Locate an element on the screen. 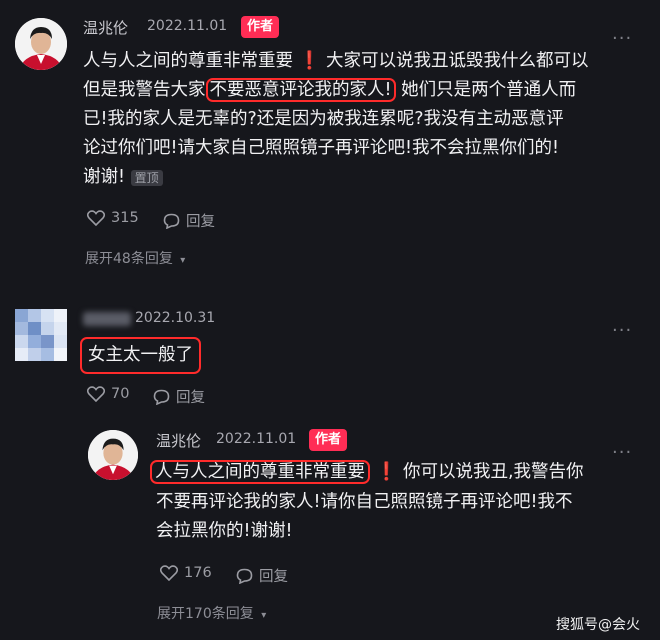 The width and height of the screenshot is (660, 640). expand-replies-label: 展开48条回复 is located at coordinates (129, 259).